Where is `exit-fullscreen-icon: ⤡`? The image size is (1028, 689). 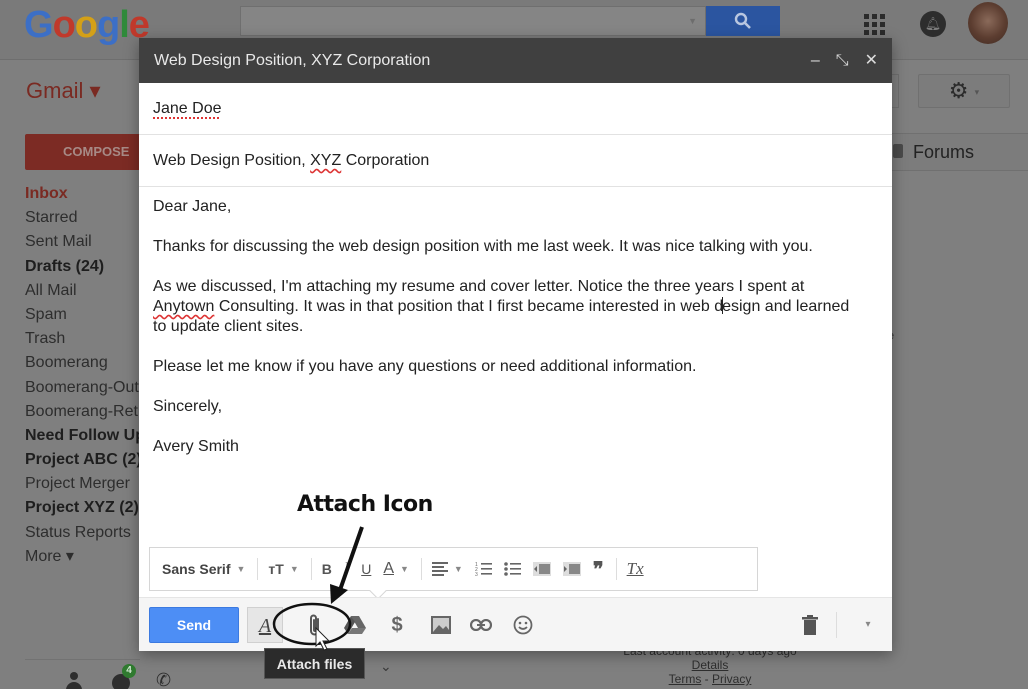 exit-fullscreen-icon: ⤡ is located at coordinates (842, 60).